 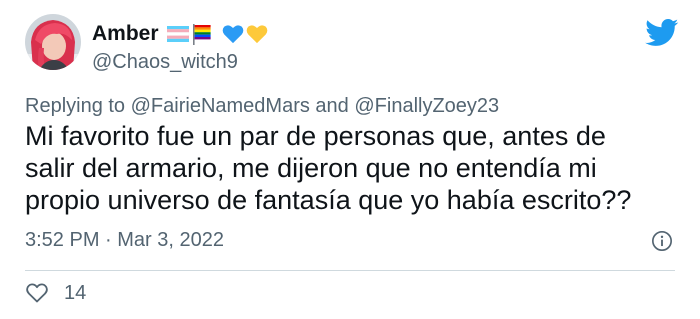 I want to click on rainbow-flag-icon, so click(x=201, y=34).